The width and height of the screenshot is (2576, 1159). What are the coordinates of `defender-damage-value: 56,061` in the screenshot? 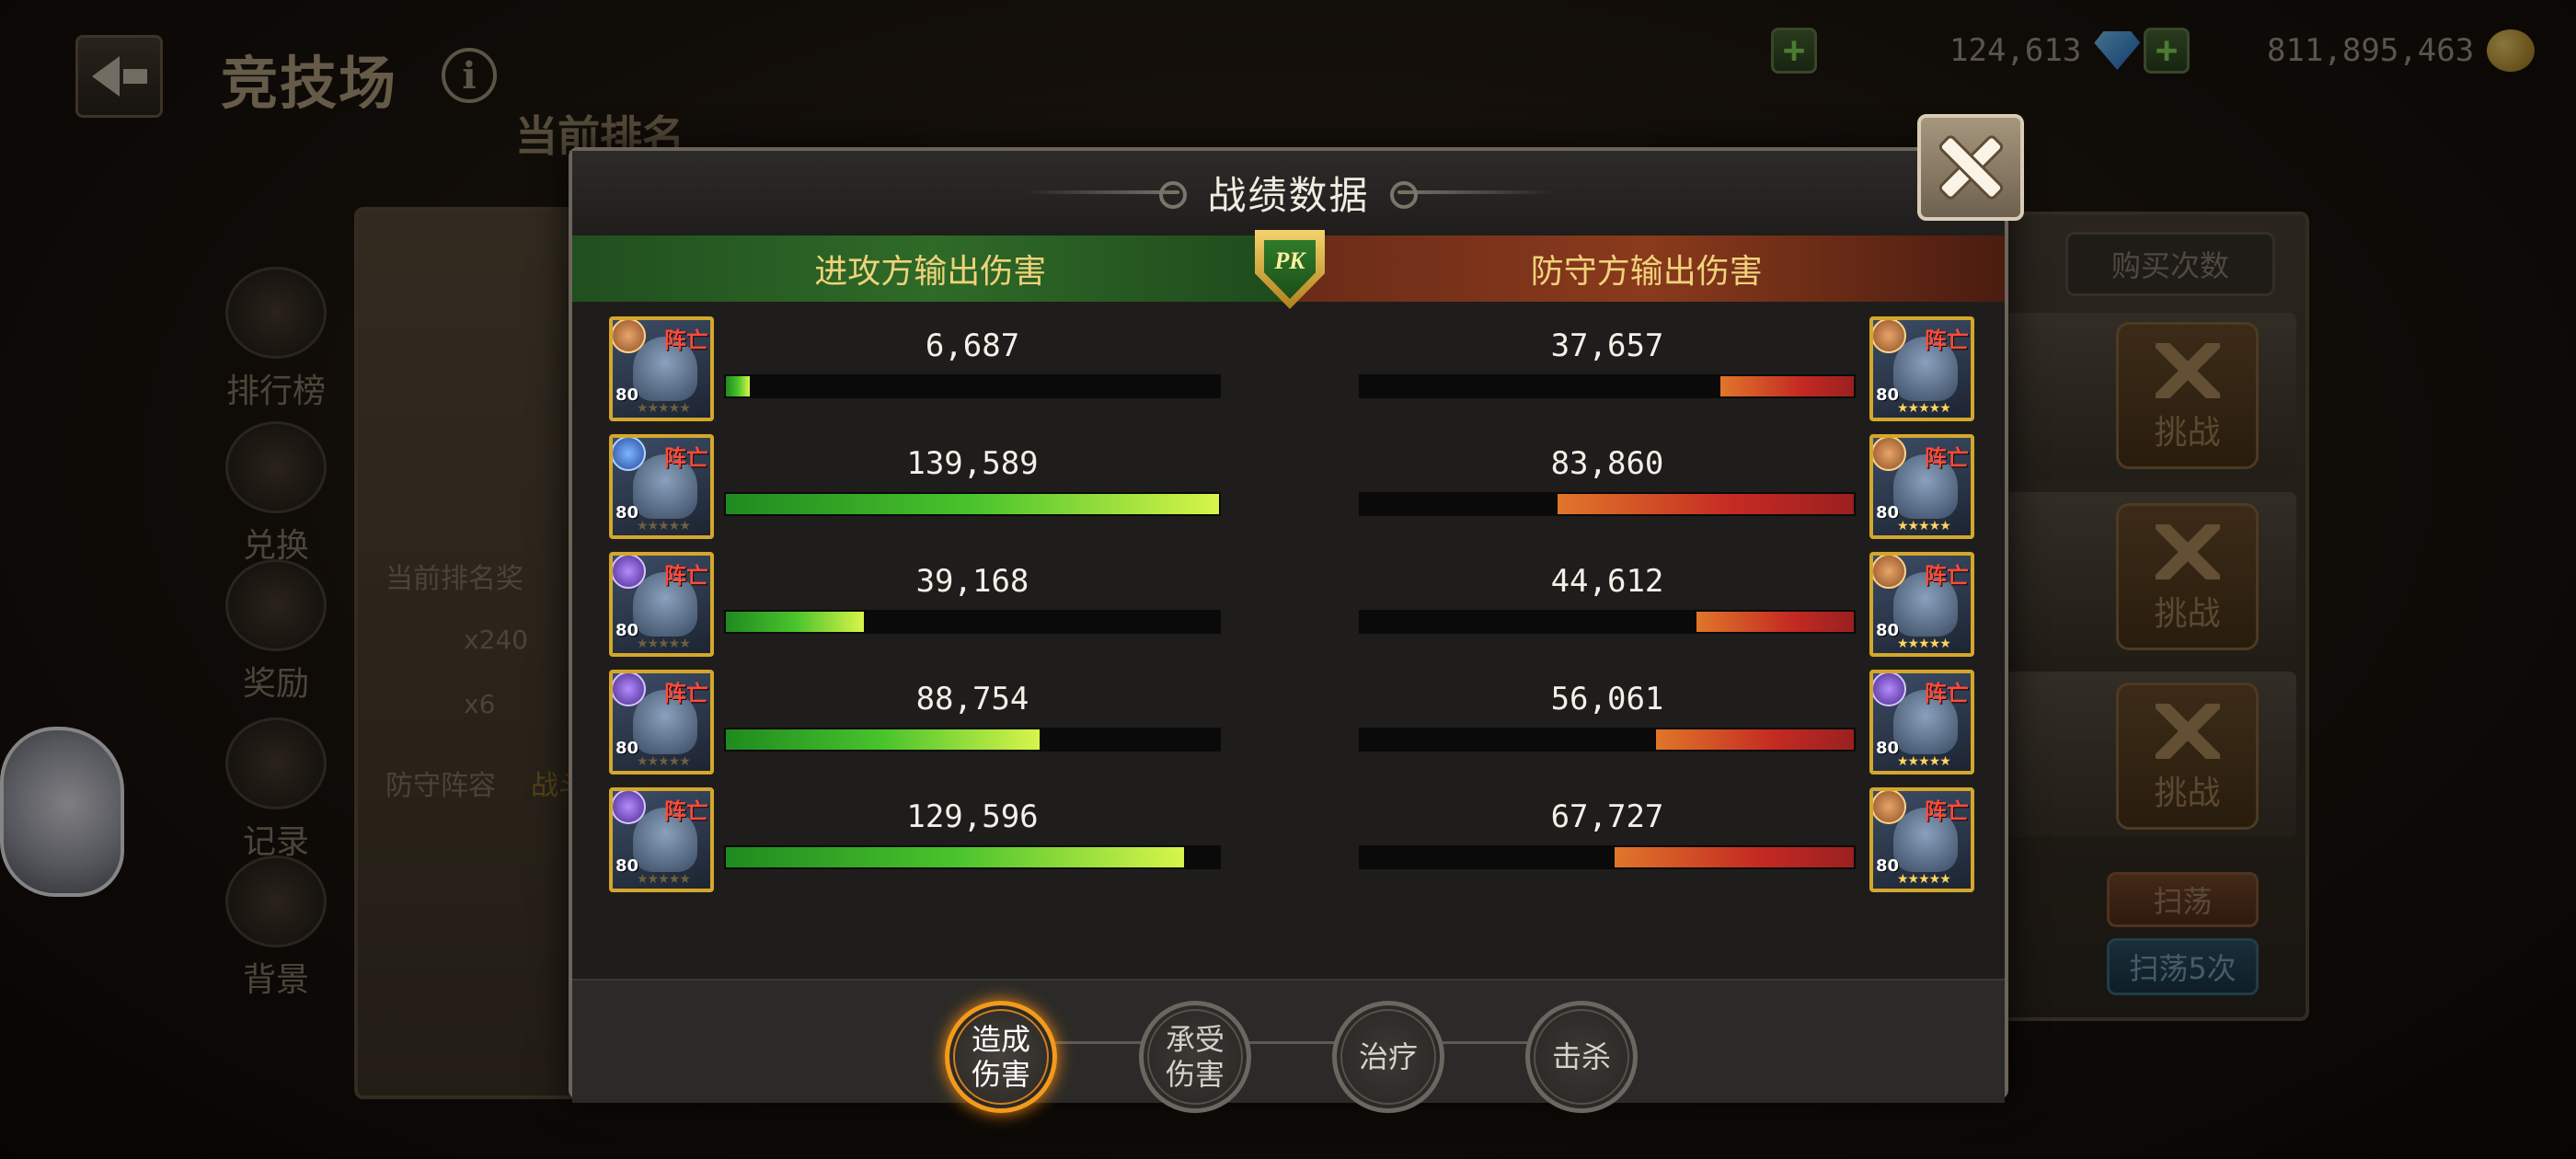 It's located at (1607, 699).